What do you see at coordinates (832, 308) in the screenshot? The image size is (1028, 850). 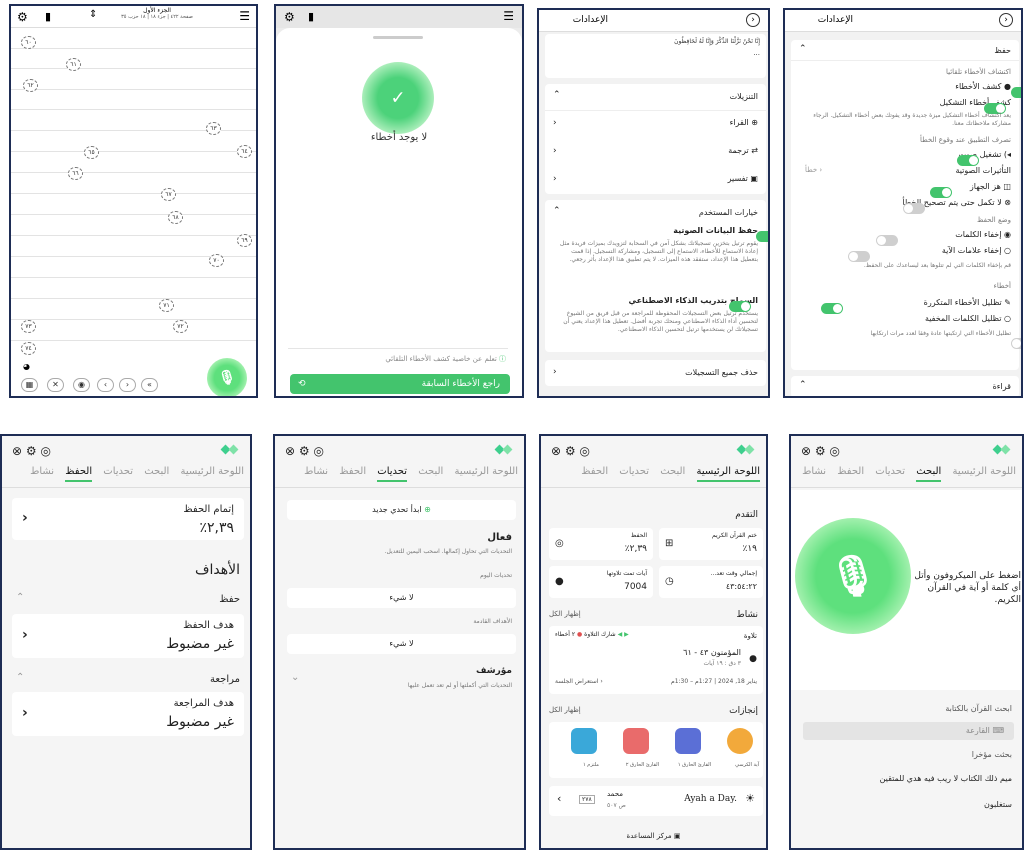 I see `highlight-repeated-toggle` at bounding box center [832, 308].